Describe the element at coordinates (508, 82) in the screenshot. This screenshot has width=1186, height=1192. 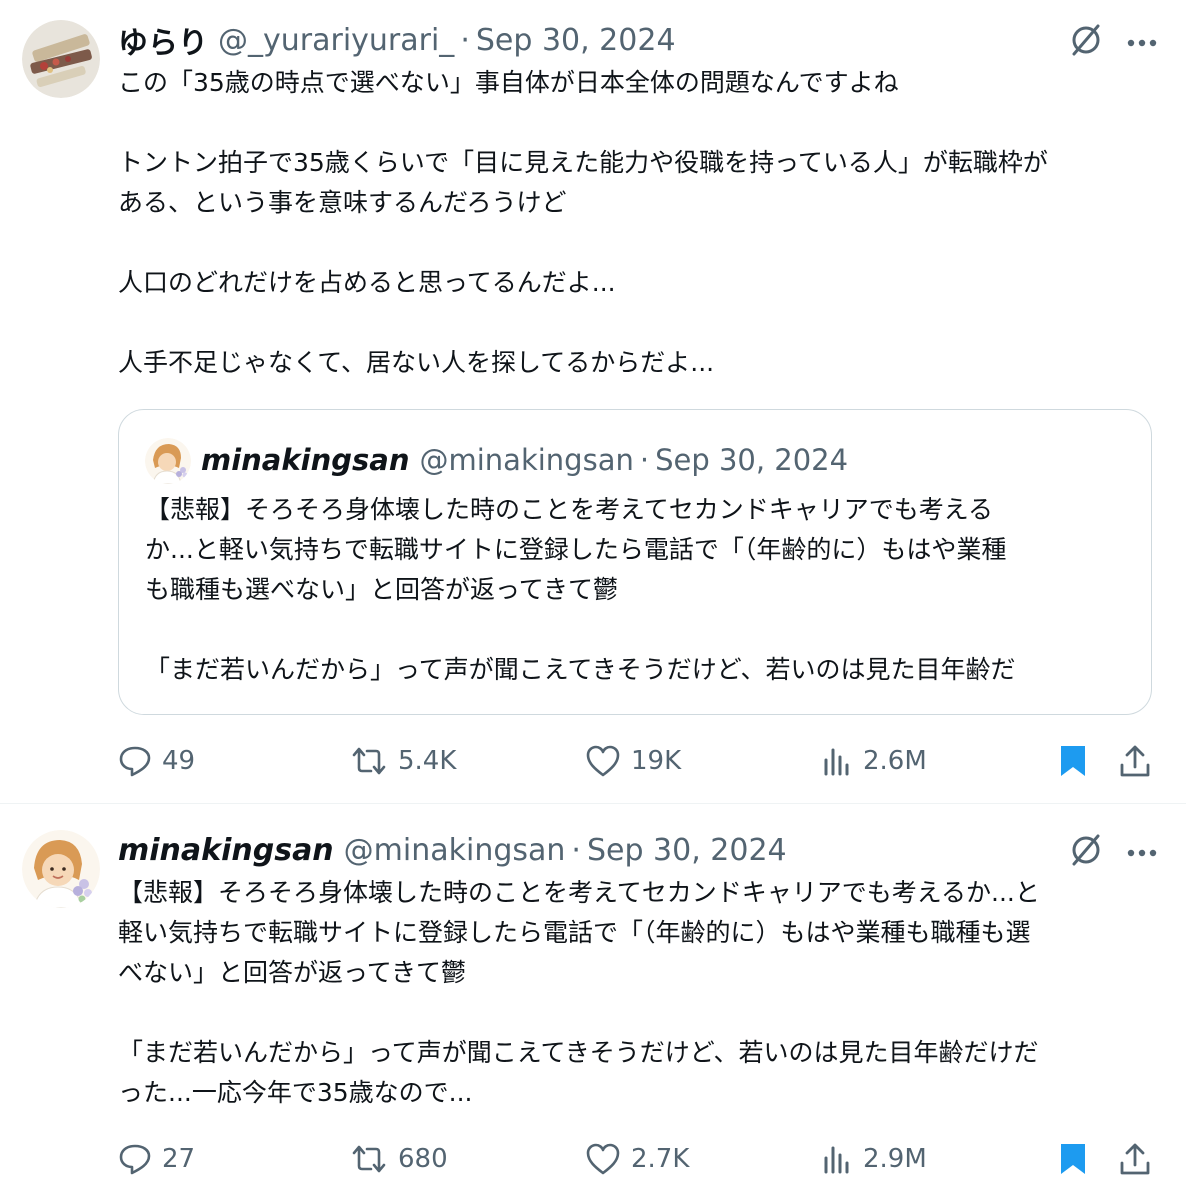
I see `tweet-text-line: この「35歳の時点で選べない」事自体が日本全体の問題なんですよね` at that location.